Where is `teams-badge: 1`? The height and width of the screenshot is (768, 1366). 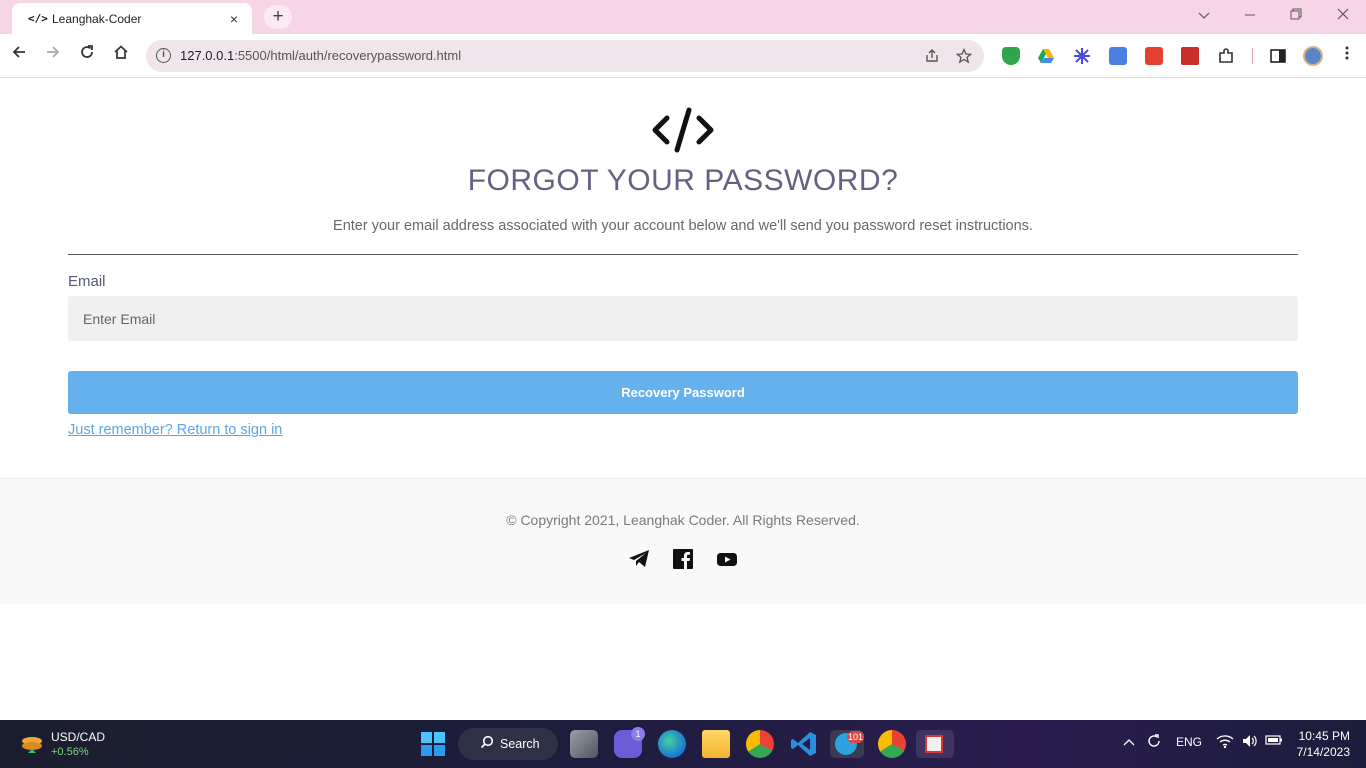
teams-badge: 1 is located at coordinates (638, 734).